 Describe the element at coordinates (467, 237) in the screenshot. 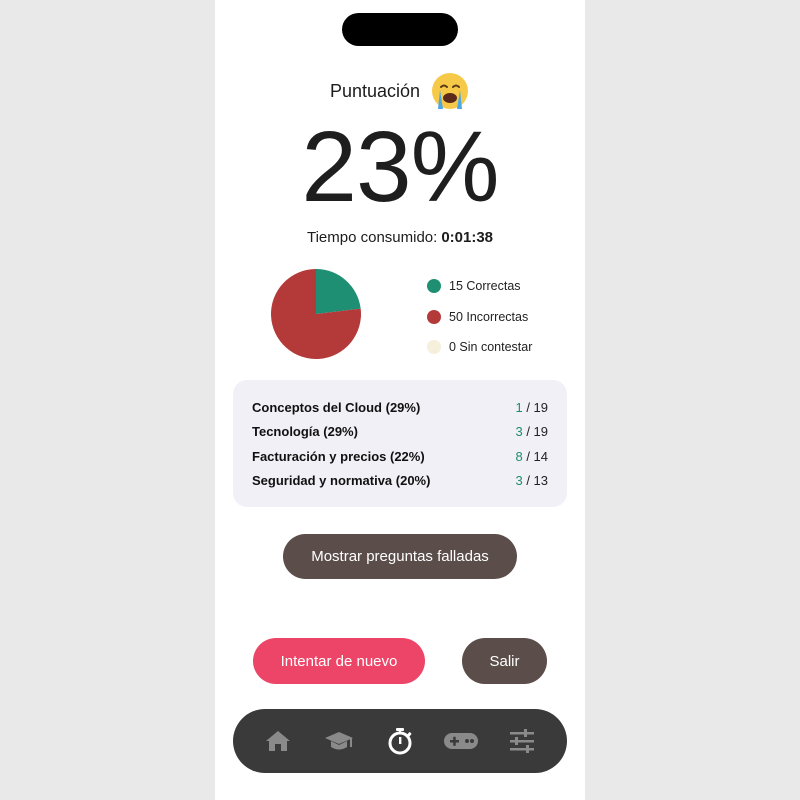

I see `time-value: 0:01:38` at that location.